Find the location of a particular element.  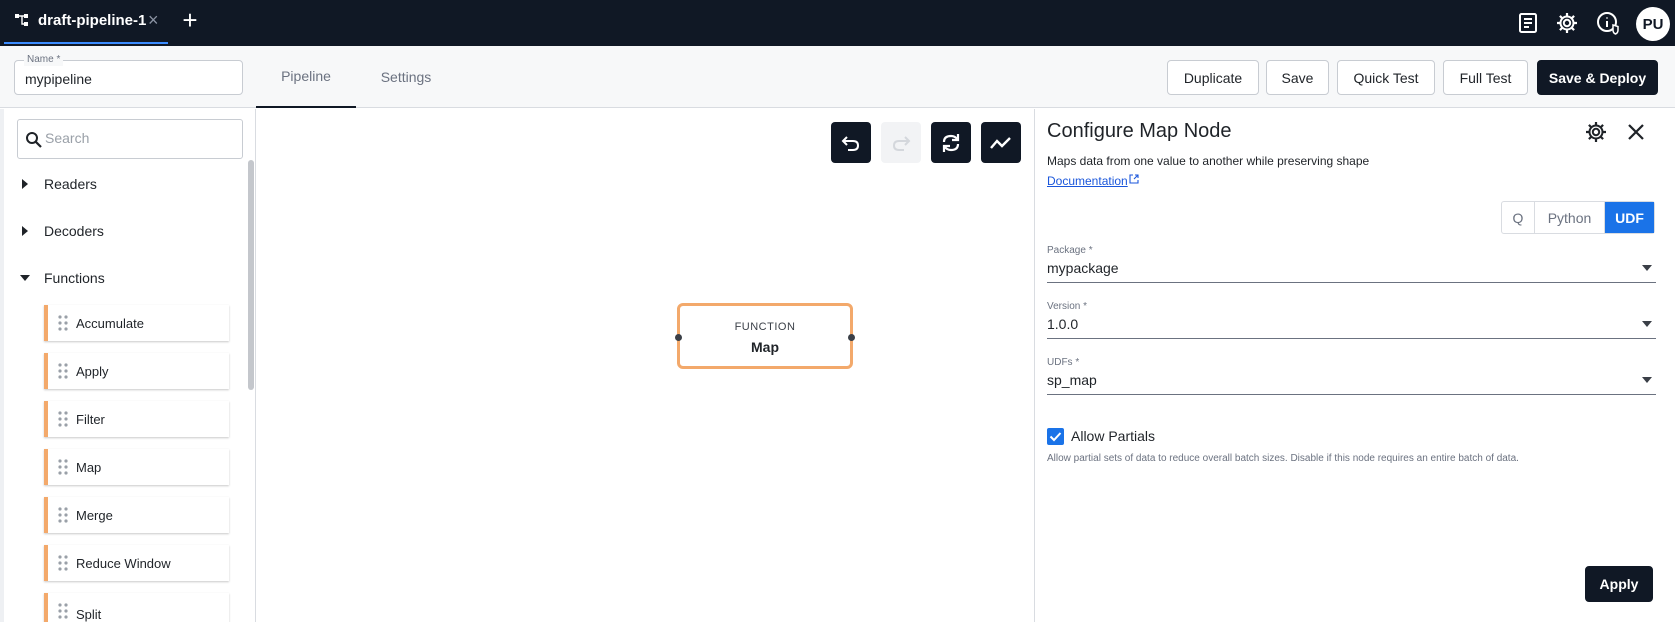

search-icon is located at coordinates (34, 140).